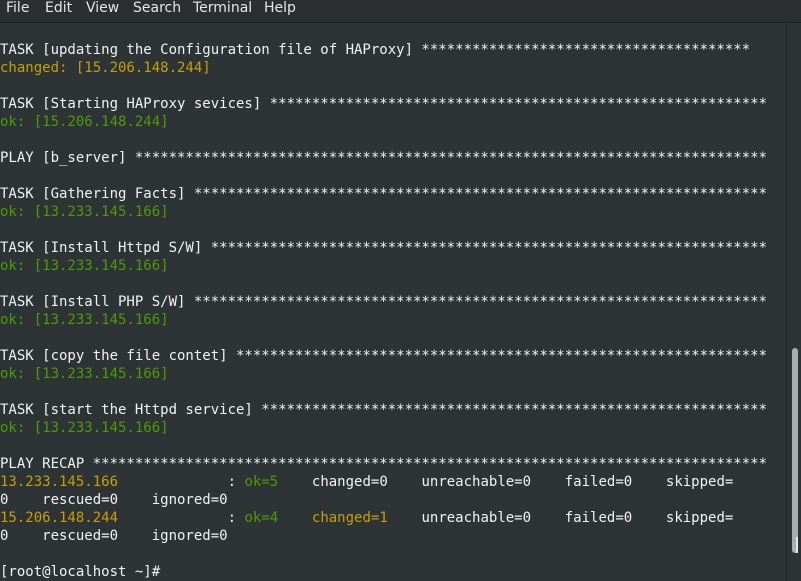 The height and width of the screenshot is (581, 801). I want to click on vertical-scrollbar, so click(793, 302).